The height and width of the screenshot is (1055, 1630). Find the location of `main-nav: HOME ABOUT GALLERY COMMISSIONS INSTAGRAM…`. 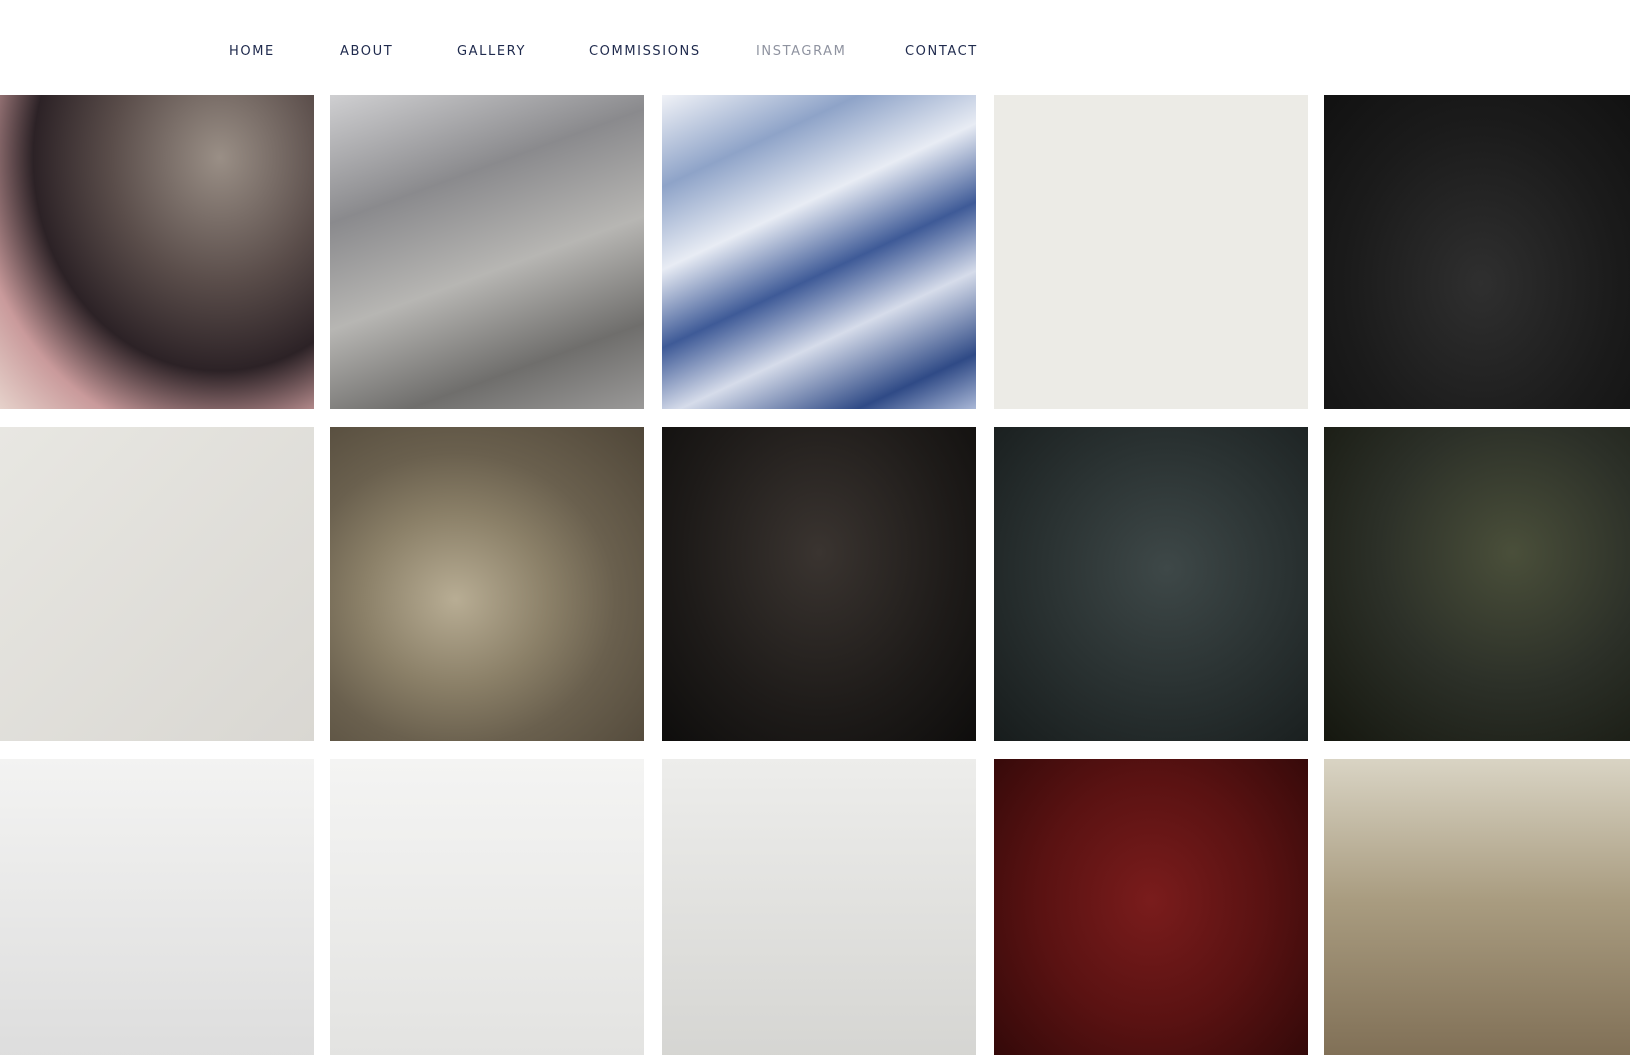

main-nav: HOME ABOUT GALLERY COMMISSIONS INSTAGRAM… is located at coordinates (815, 47).